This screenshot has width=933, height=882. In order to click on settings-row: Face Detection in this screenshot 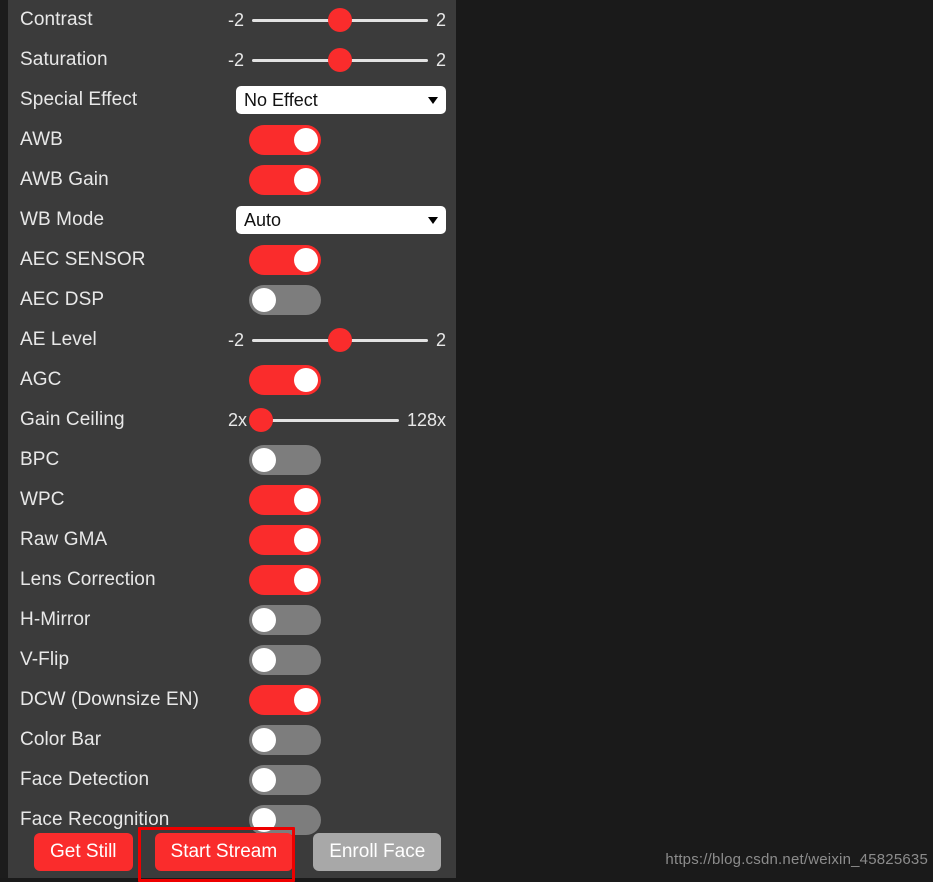, I will do `click(232, 780)`.